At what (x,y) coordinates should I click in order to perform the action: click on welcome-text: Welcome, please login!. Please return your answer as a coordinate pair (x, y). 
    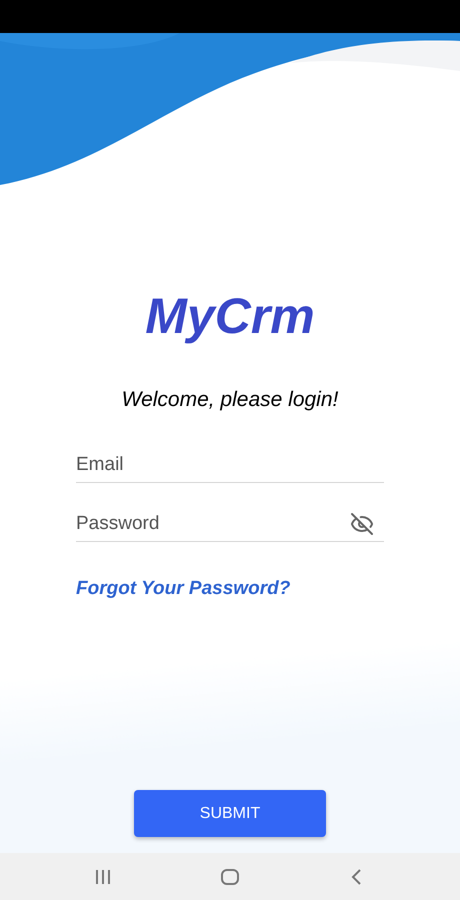
    Looking at the image, I should click on (230, 400).